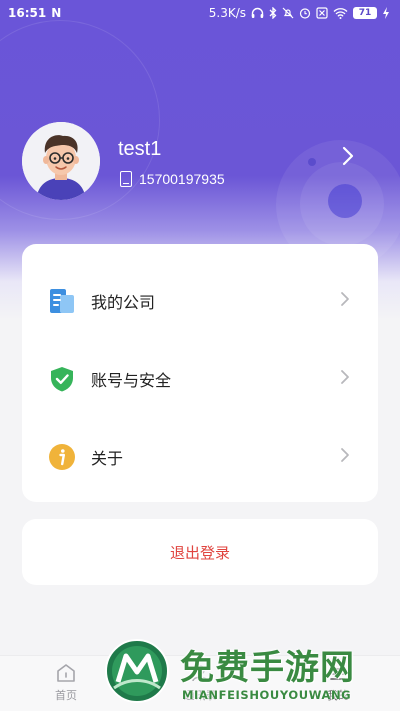  I want to click on logout-button: 退出登录, so click(200, 552).